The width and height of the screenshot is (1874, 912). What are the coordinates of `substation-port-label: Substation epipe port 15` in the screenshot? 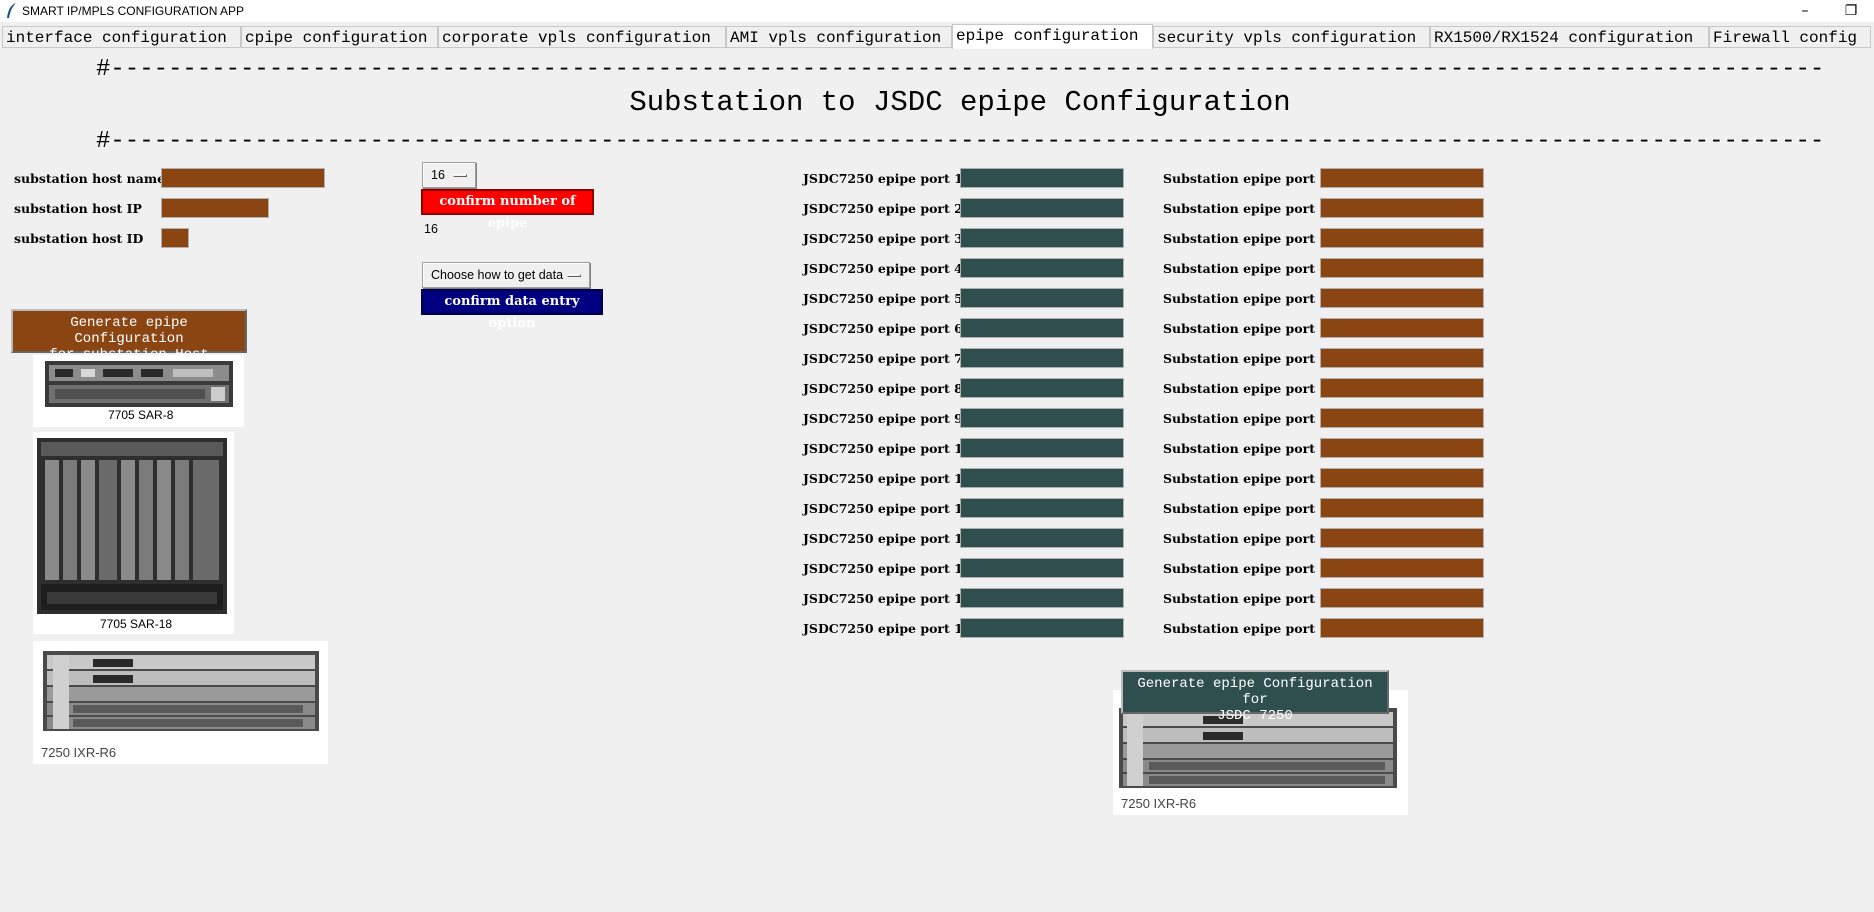 It's located at (1250, 598).